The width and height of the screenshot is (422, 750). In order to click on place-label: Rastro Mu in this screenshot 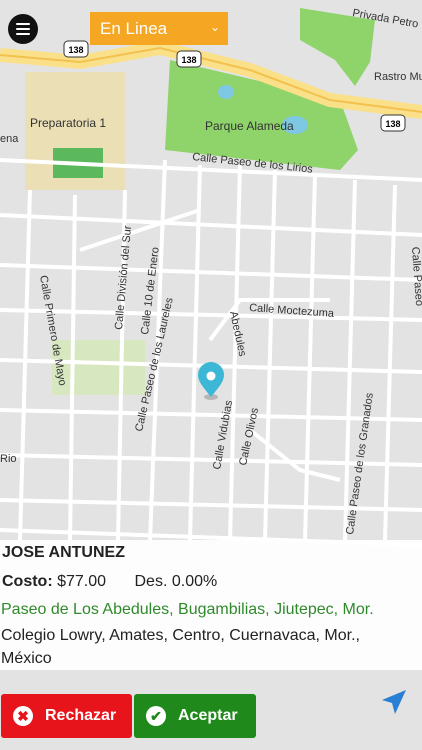, I will do `click(398, 77)`.